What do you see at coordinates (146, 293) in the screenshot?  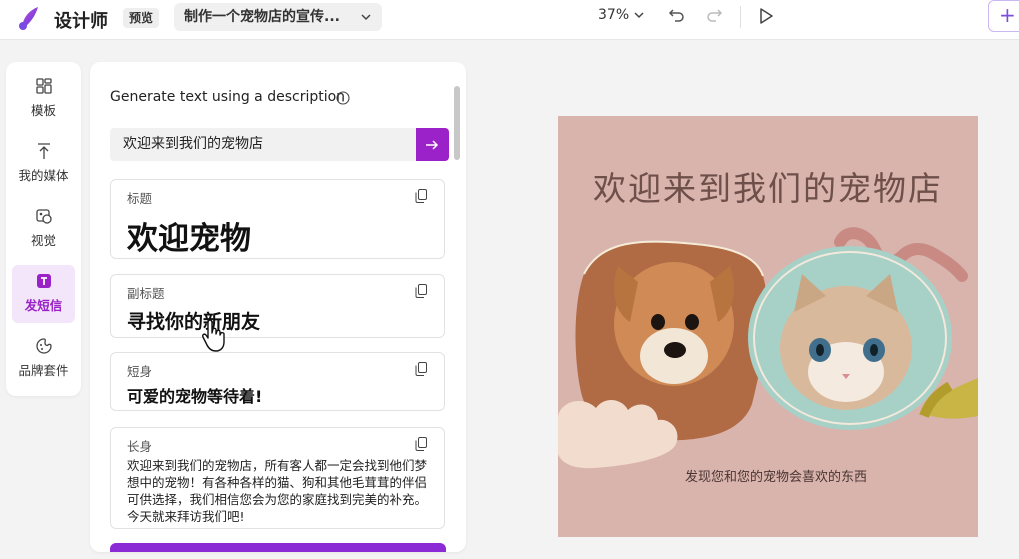 I see `card-label: 副标题` at bounding box center [146, 293].